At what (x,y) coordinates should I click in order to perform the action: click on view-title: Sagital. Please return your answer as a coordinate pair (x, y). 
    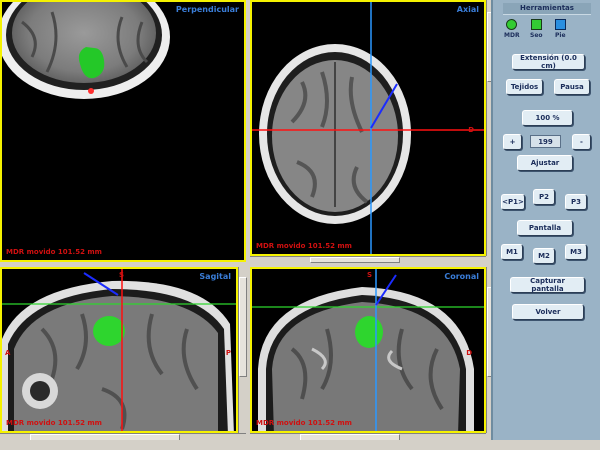
    Looking at the image, I should click on (215, 276).